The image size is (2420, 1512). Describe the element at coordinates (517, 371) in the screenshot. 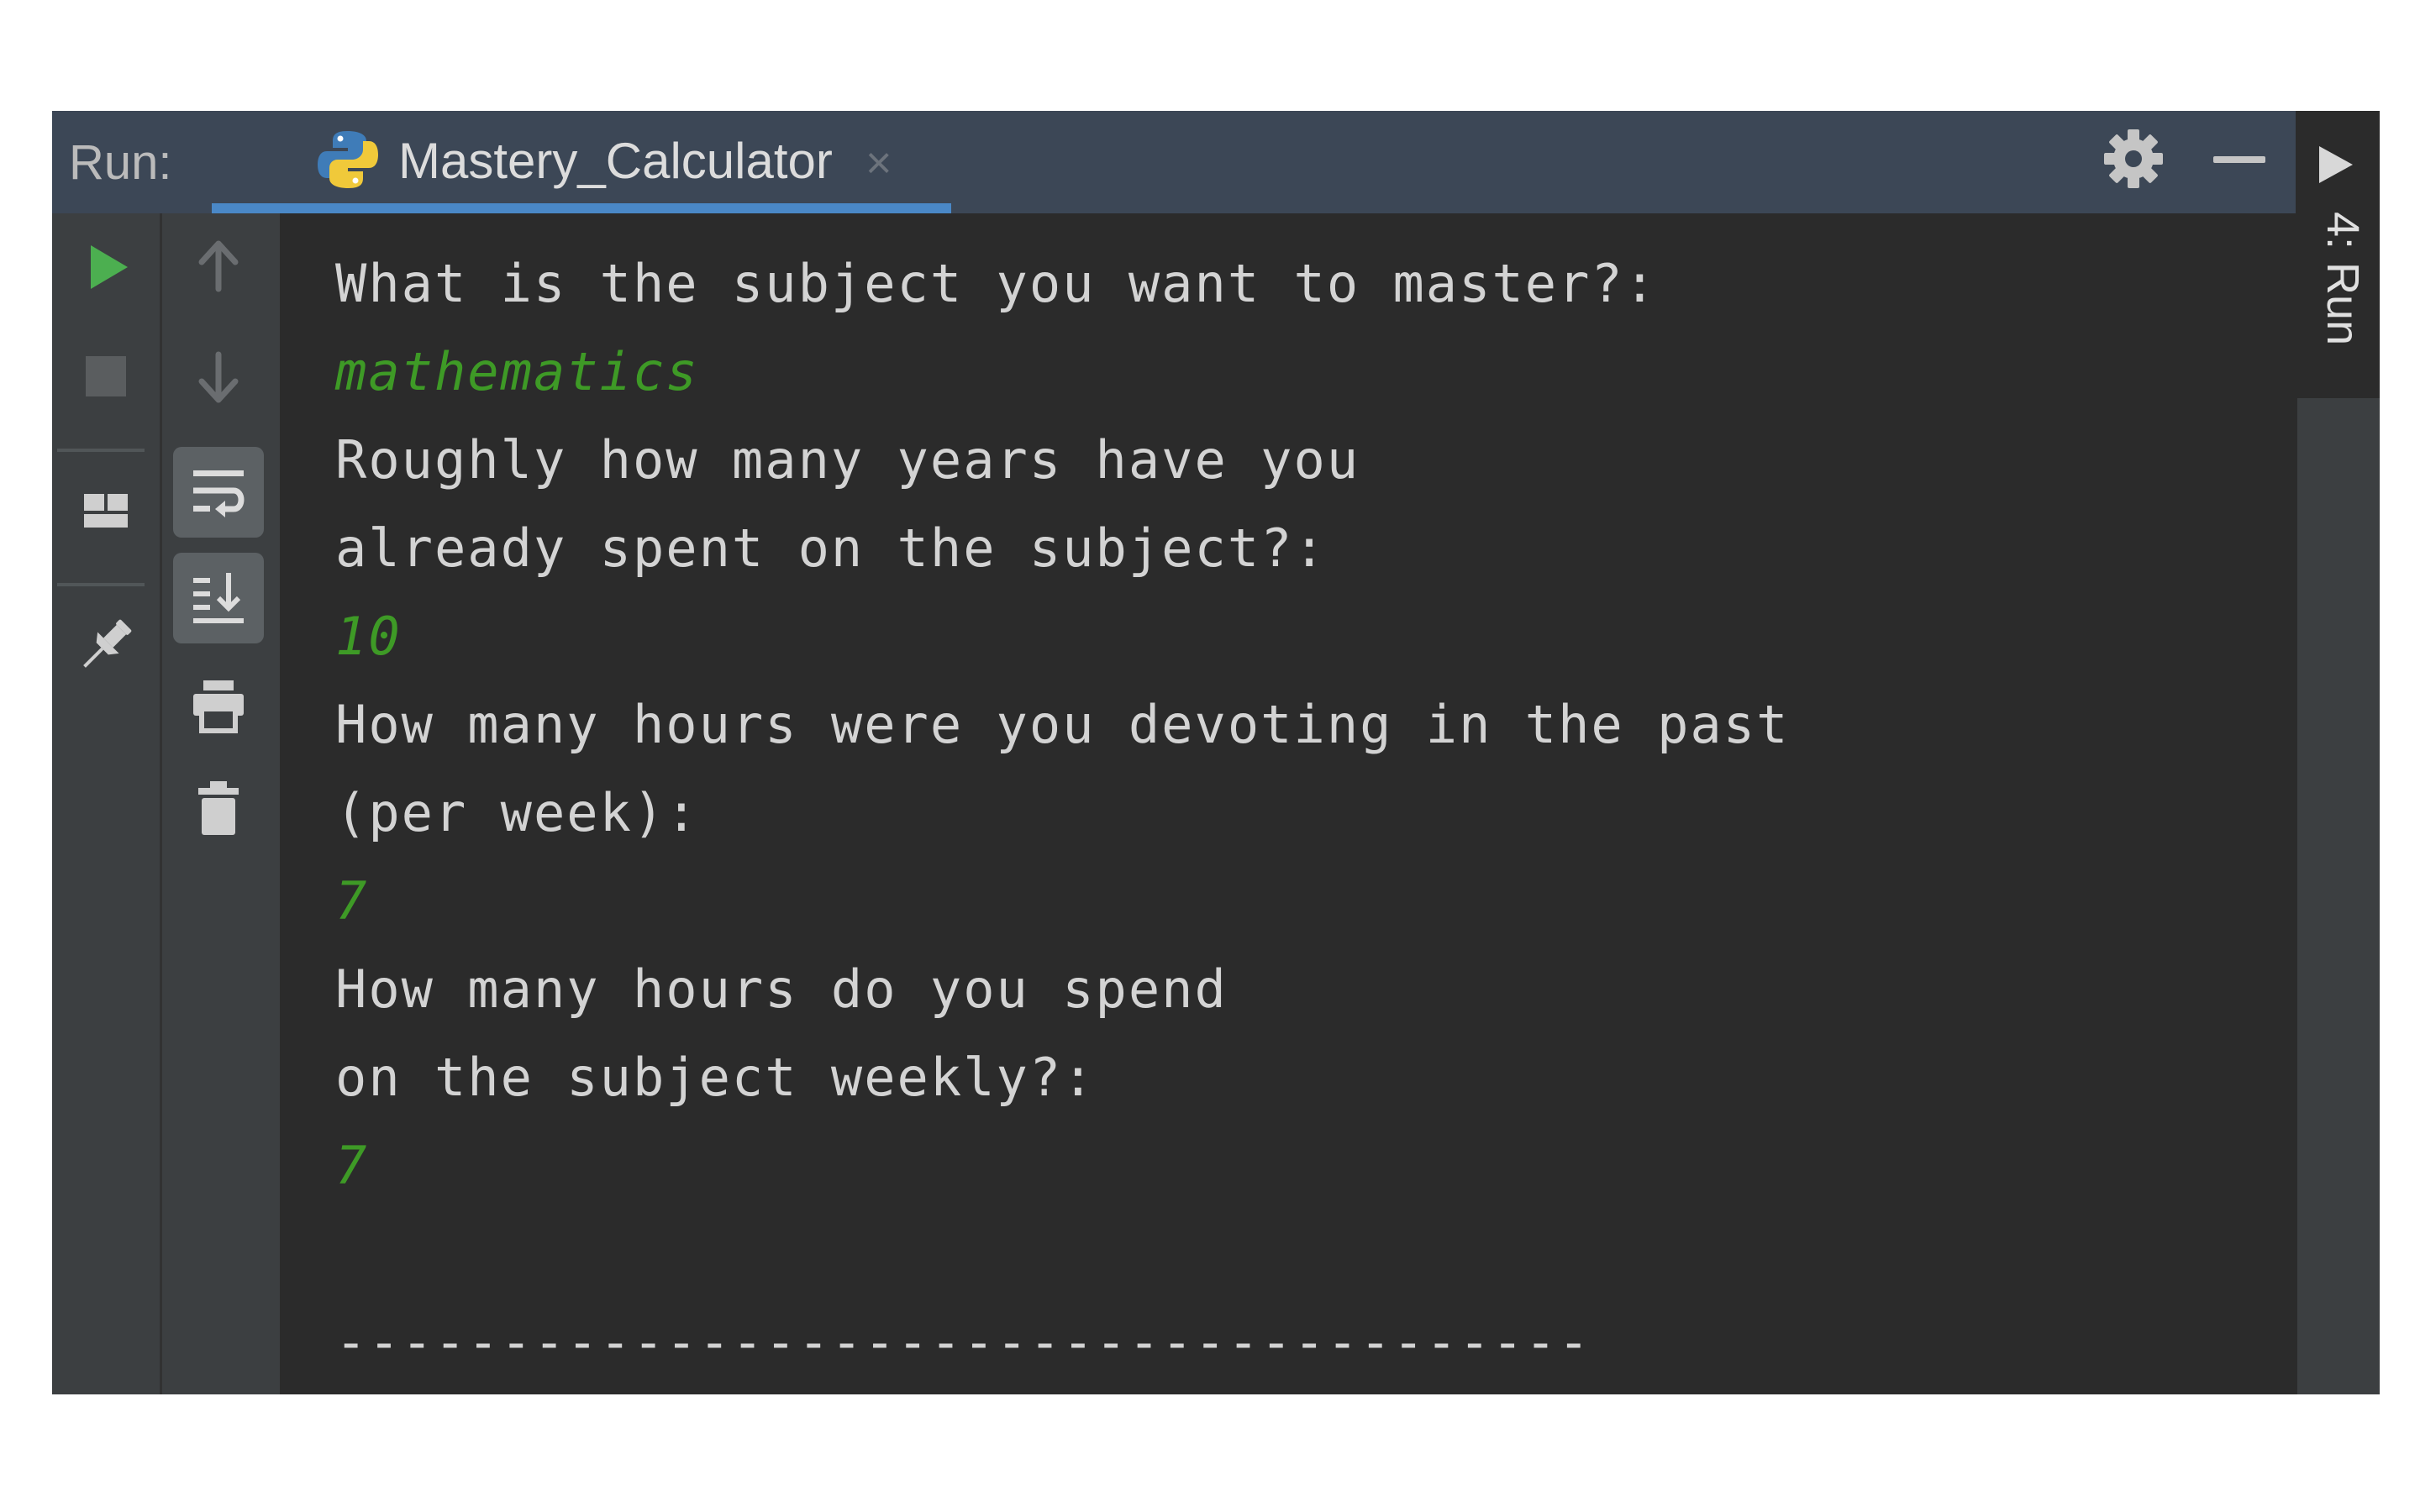

I see `console-input-line: mathematics` at that location.